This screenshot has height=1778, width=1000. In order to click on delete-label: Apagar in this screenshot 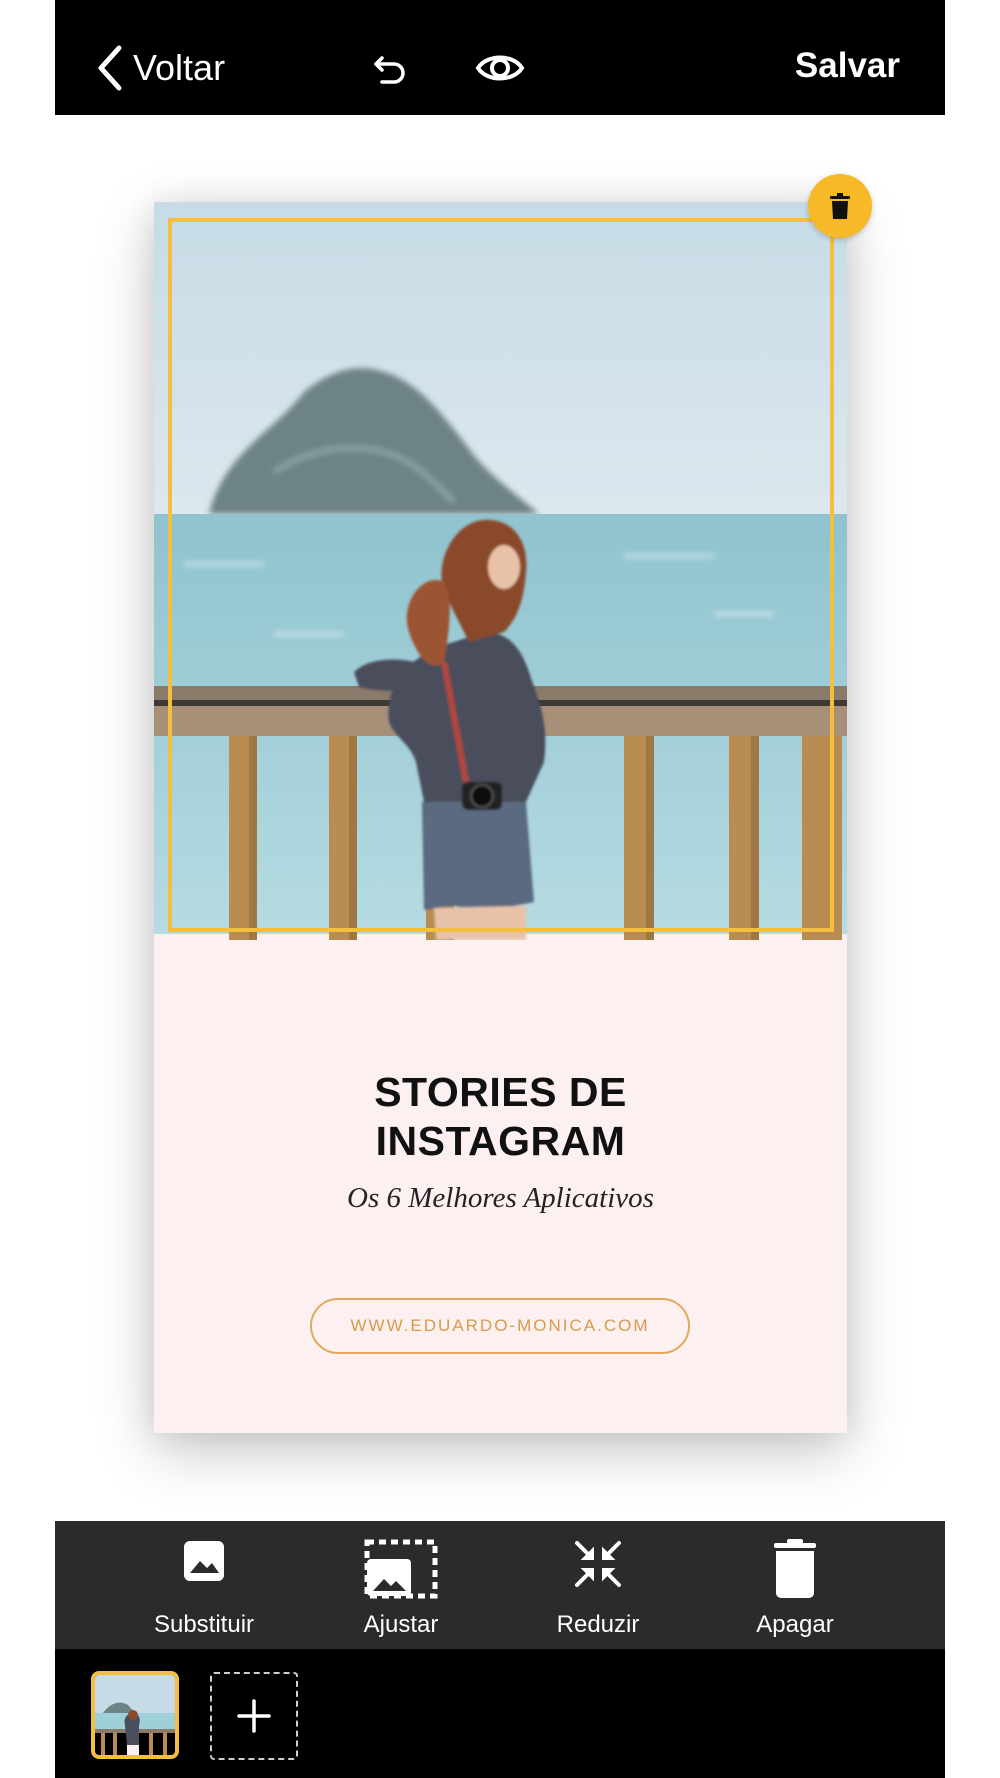, I will do `click(795, 1624)`.